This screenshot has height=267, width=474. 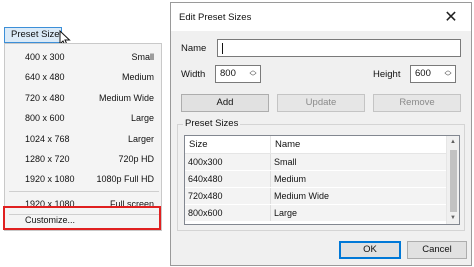 I want to click on name-label: Name, so click(x=194, y=48).